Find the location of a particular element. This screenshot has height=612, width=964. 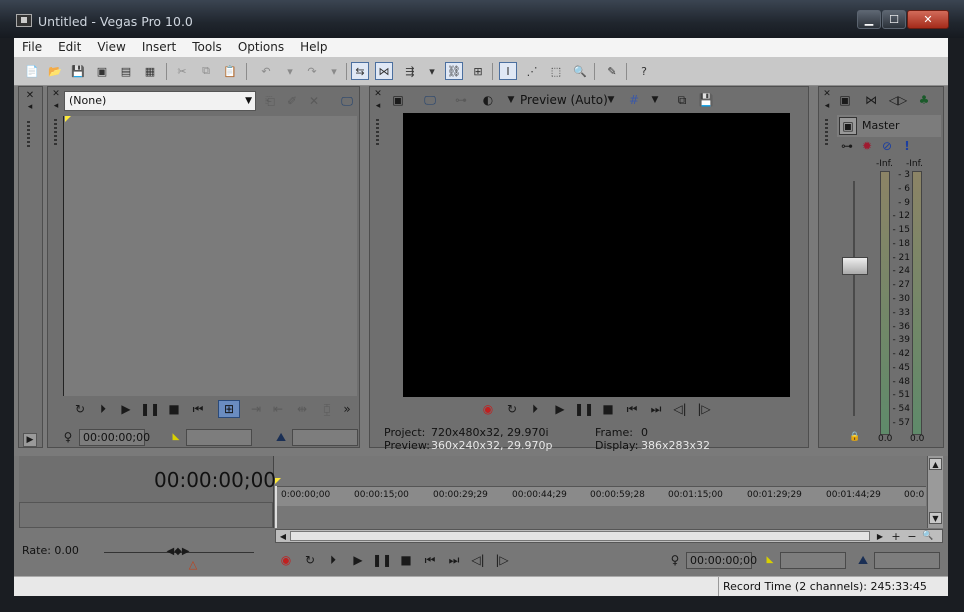

mixer-routing-icon: ♣ is located at coordinates (924, 100).